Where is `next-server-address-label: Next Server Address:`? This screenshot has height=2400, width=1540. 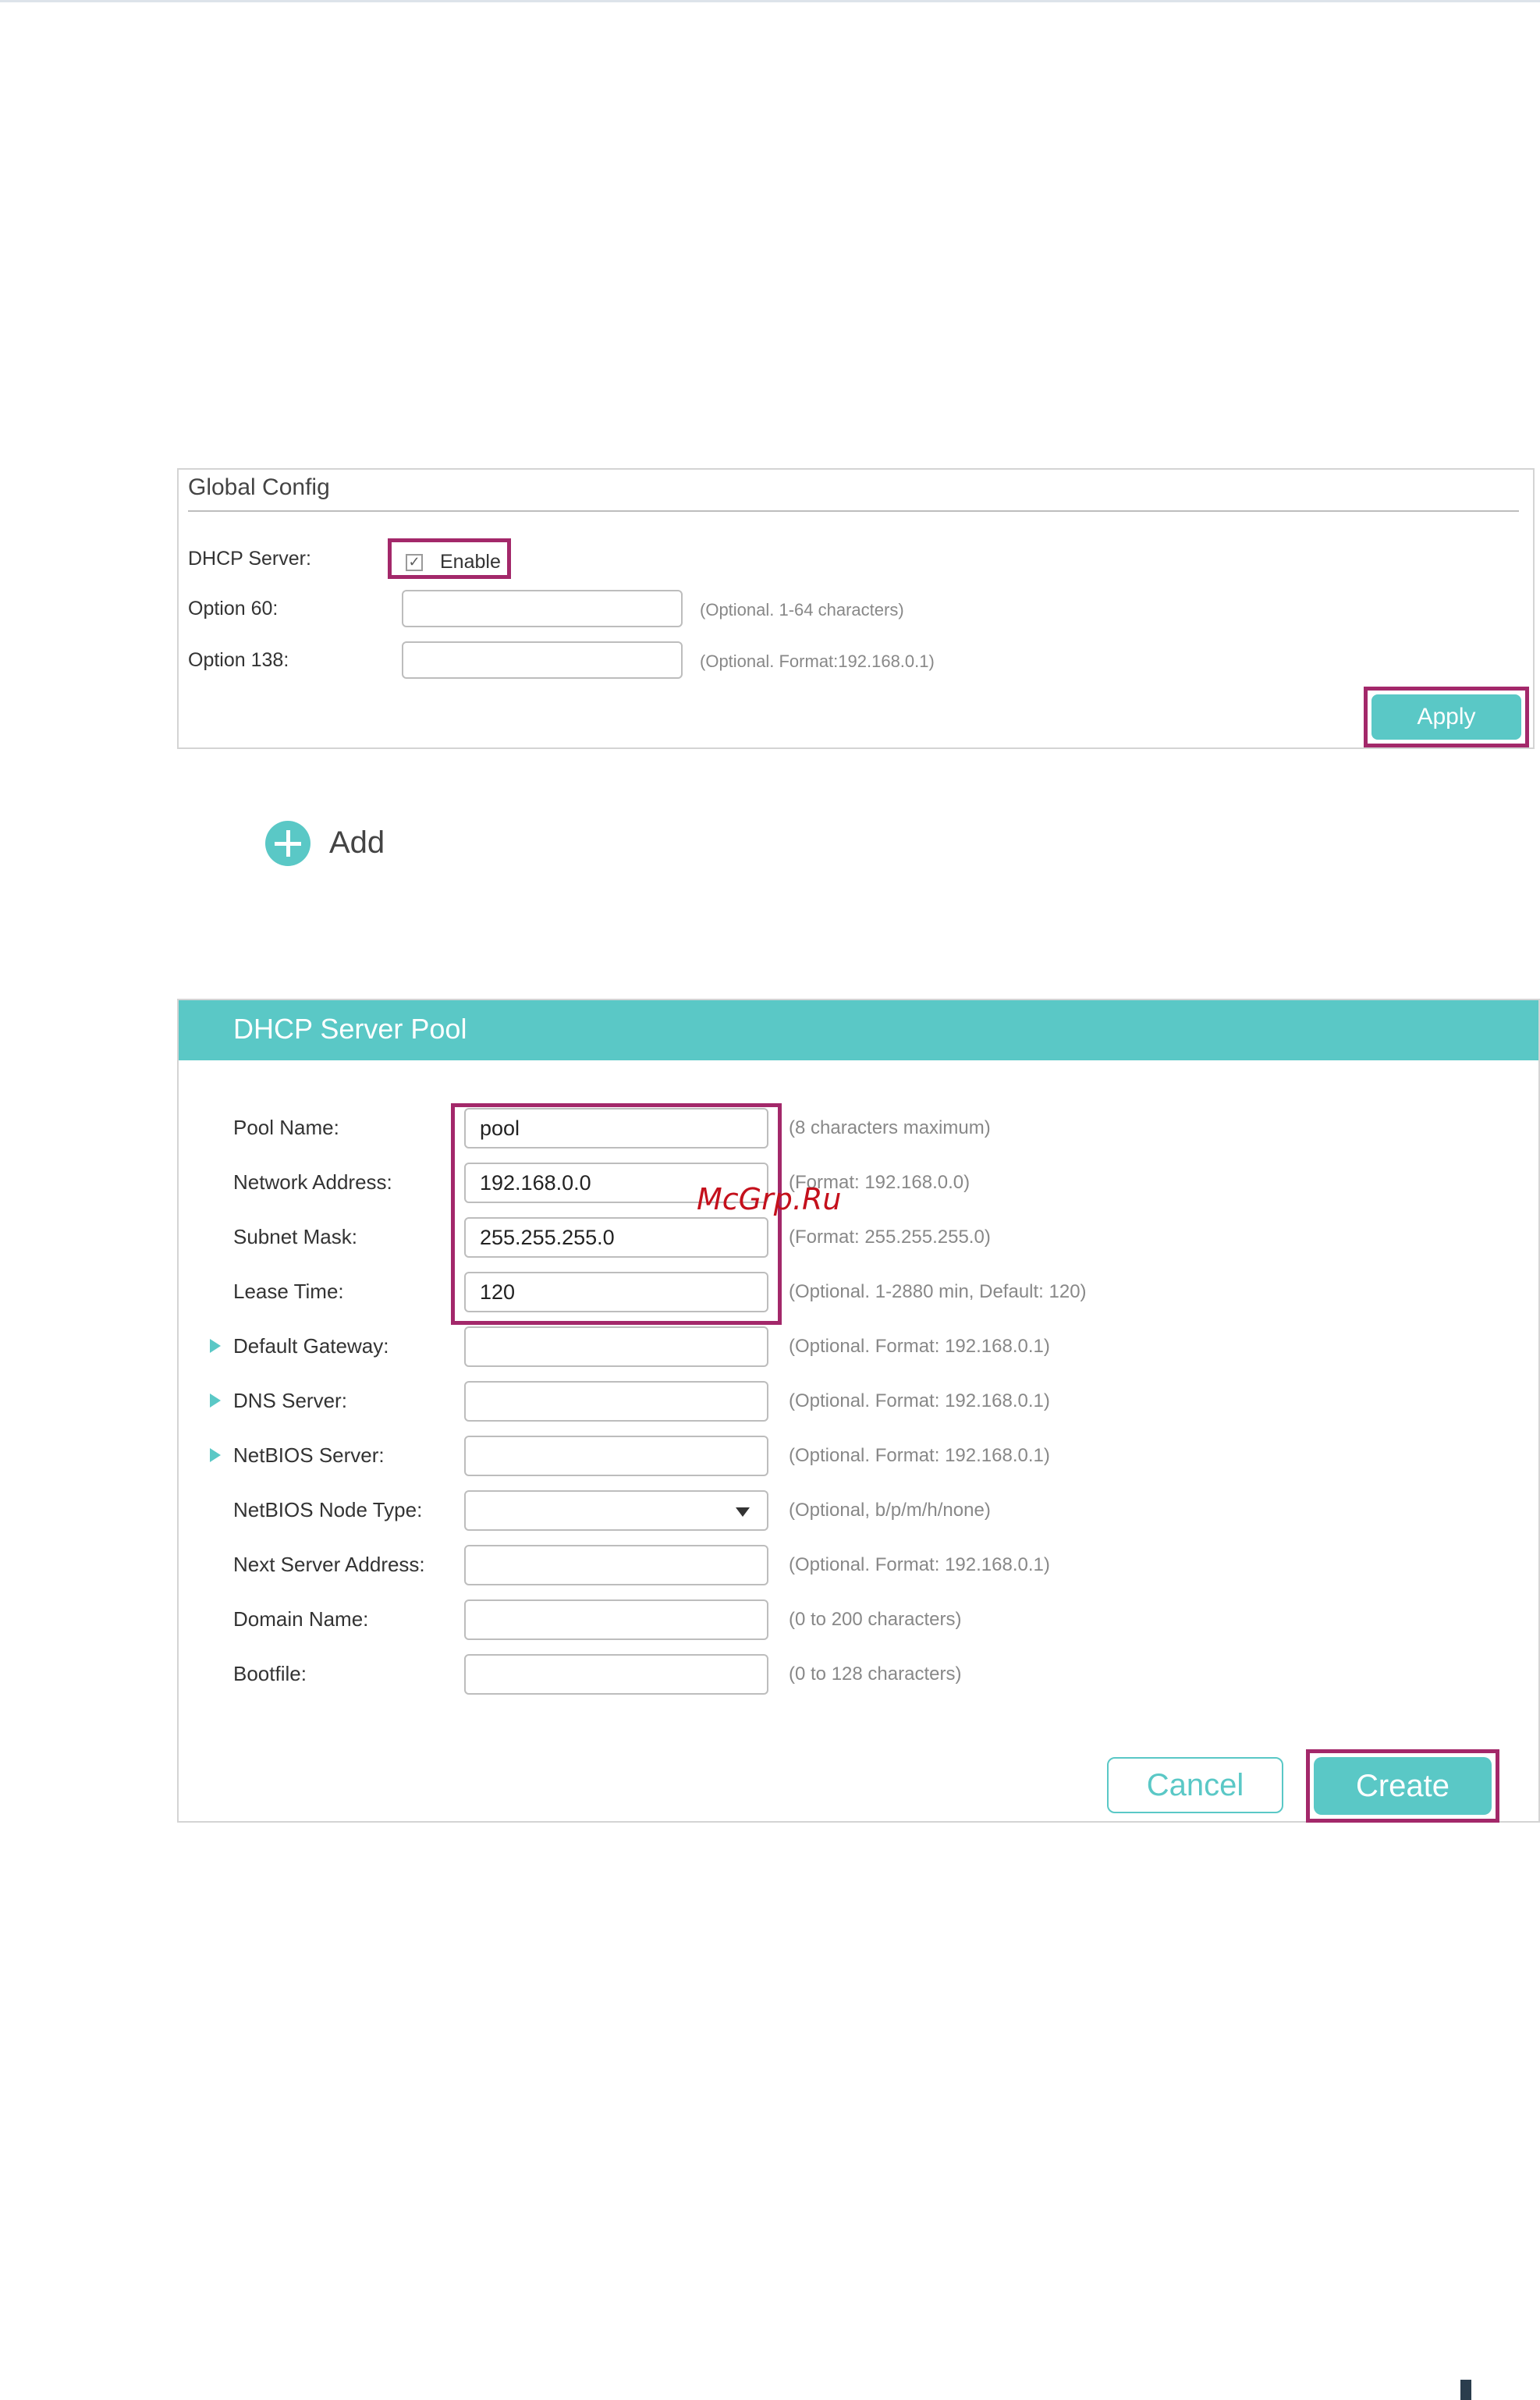 next-server-address-label: Next Server Address: is located at coordinates (329, 1564).